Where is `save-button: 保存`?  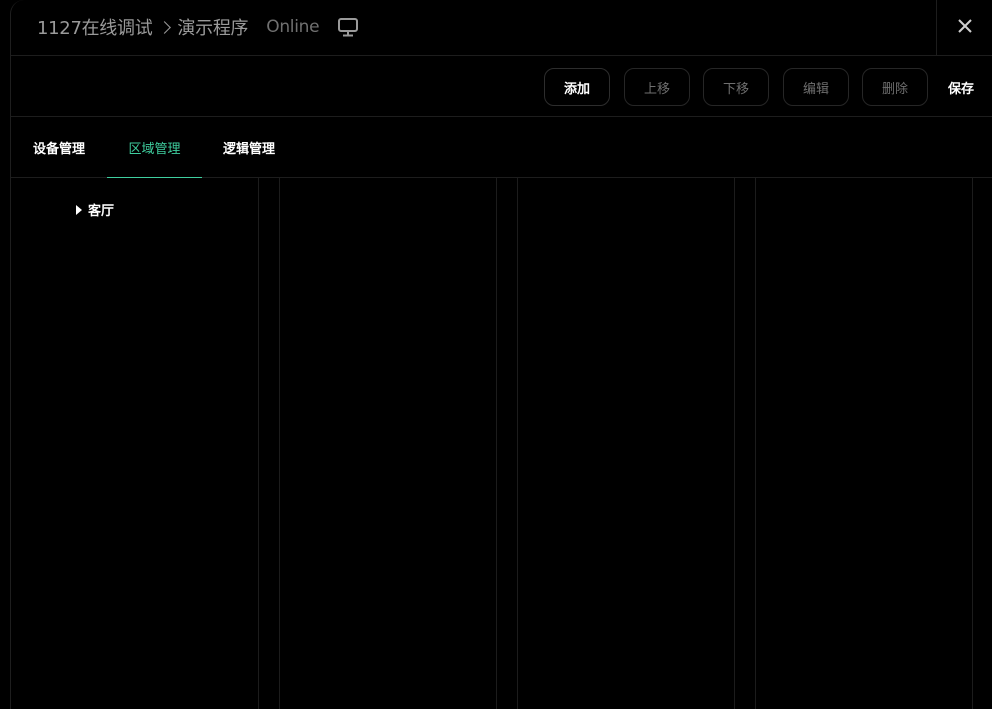
save-button: 保存 is located at coordinates (967, 87).